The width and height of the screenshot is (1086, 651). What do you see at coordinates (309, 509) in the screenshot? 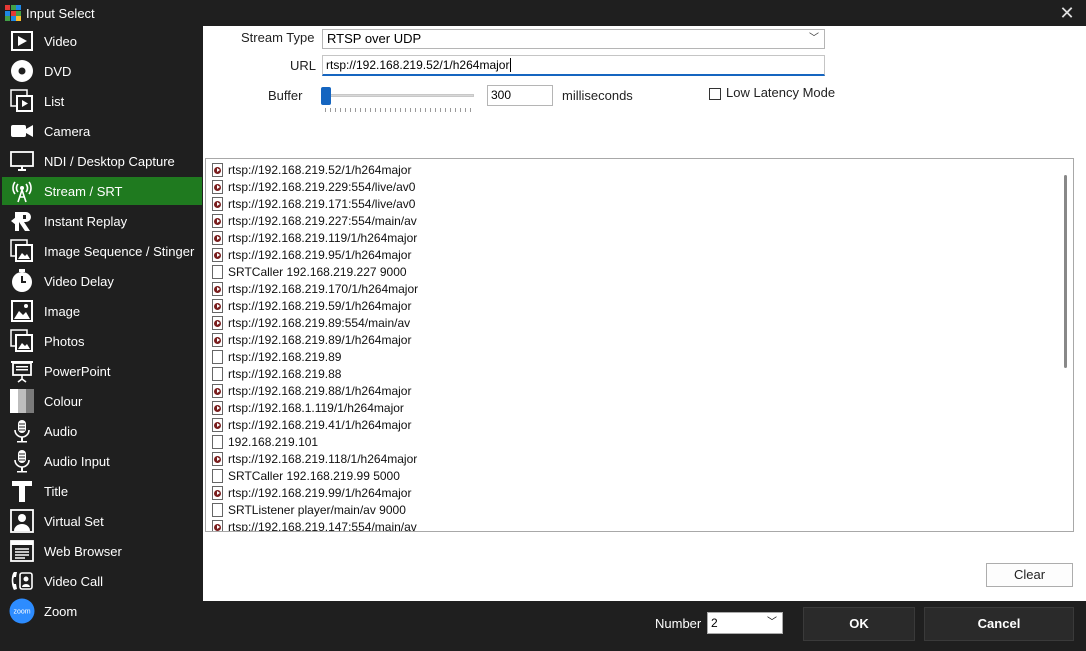
I see `list-item: SRTListener player/main/av 9000` at bounding box center [309, 509].